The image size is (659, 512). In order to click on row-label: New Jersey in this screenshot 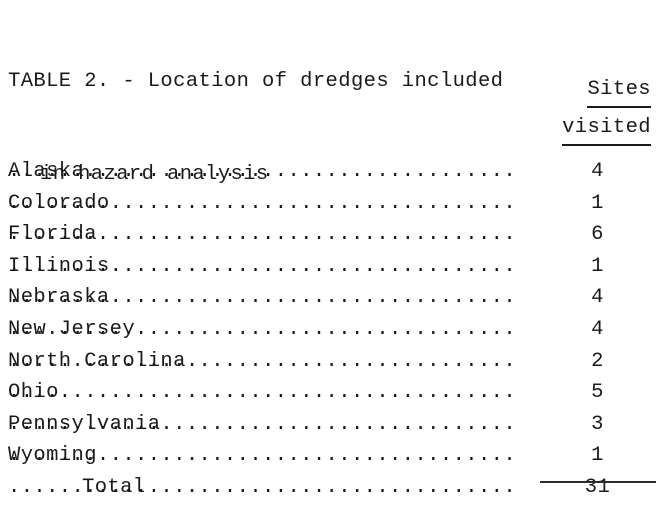, I will do `click(72, 329)`.